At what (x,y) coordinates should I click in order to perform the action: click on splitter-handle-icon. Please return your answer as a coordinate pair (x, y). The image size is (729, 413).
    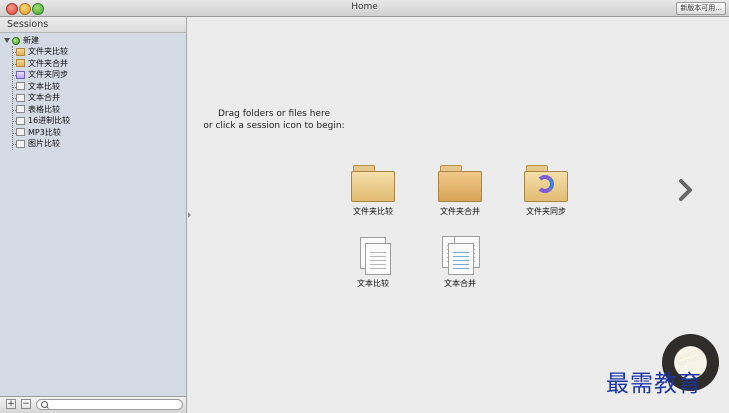
    Looking at the image, I should click on (189, 215).